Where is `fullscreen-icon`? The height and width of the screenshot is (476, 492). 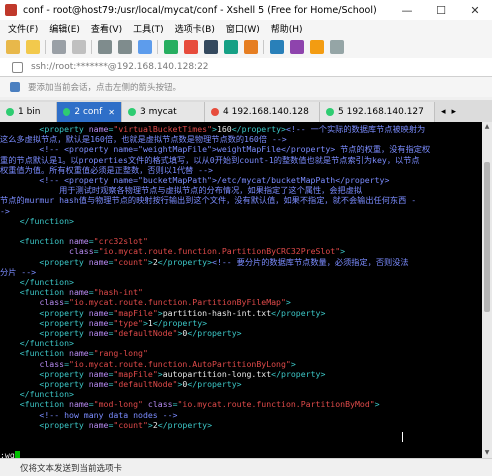 fullscreen-icon is located at coordinates (231, 47).